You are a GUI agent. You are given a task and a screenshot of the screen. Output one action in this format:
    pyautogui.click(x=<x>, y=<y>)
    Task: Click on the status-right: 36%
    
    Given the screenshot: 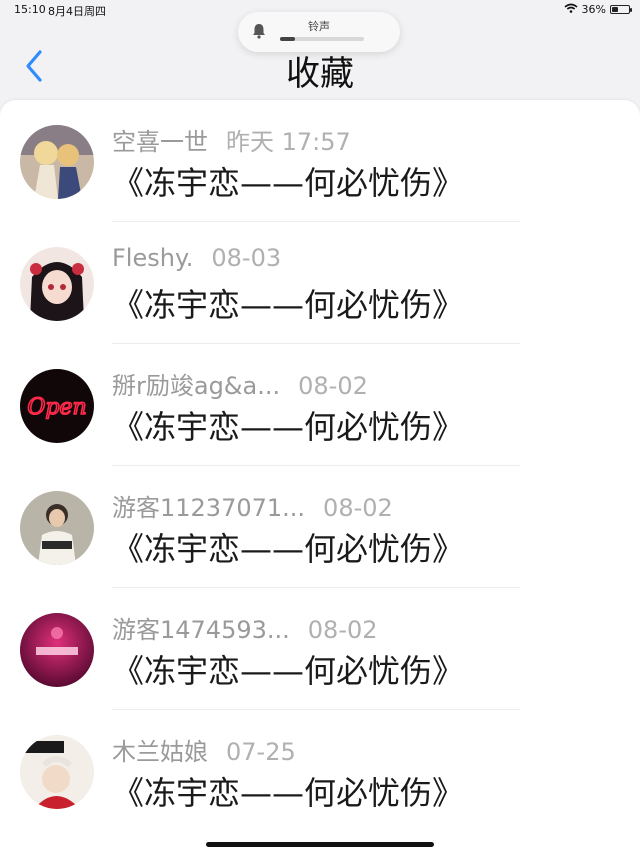 What is the action you would take?
    pyautogui.click(x=598, y=9)
    